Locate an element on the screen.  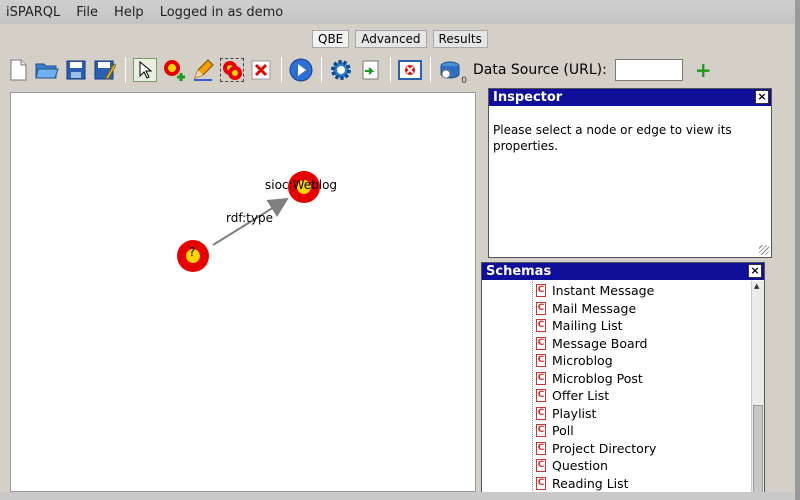
delete-icon is located at coordinates (261, 70).